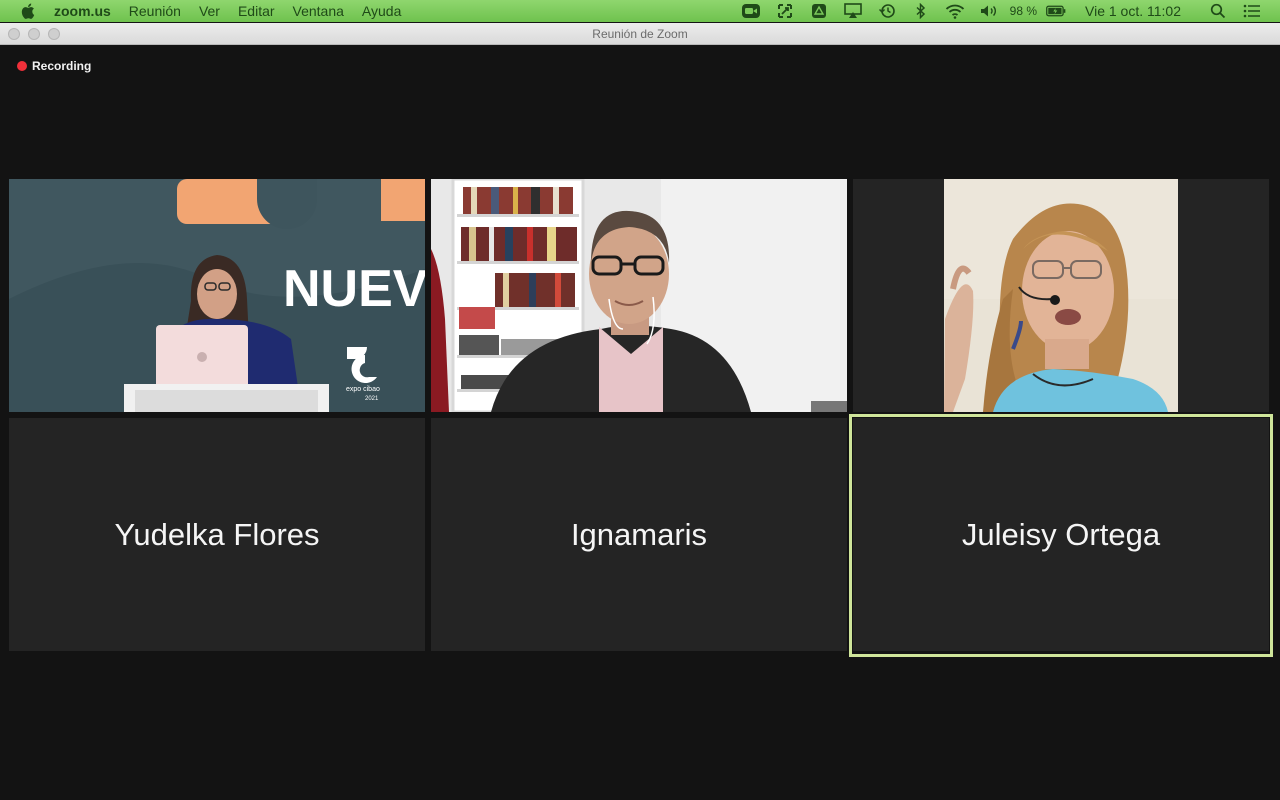 Image resolution: width=1280 pixels, height=800 pixels. Describe the element at coordinates (819, 11) in the screenshot. I see `drive-icon` at that location.